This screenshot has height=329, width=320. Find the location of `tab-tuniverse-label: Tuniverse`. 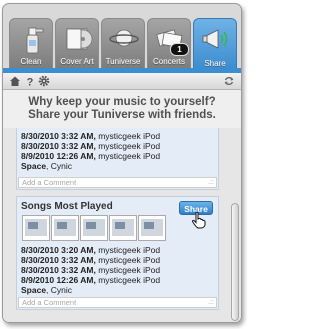

tab-tuniverse-label: Tuniverse is located at coordinates (123, 61).